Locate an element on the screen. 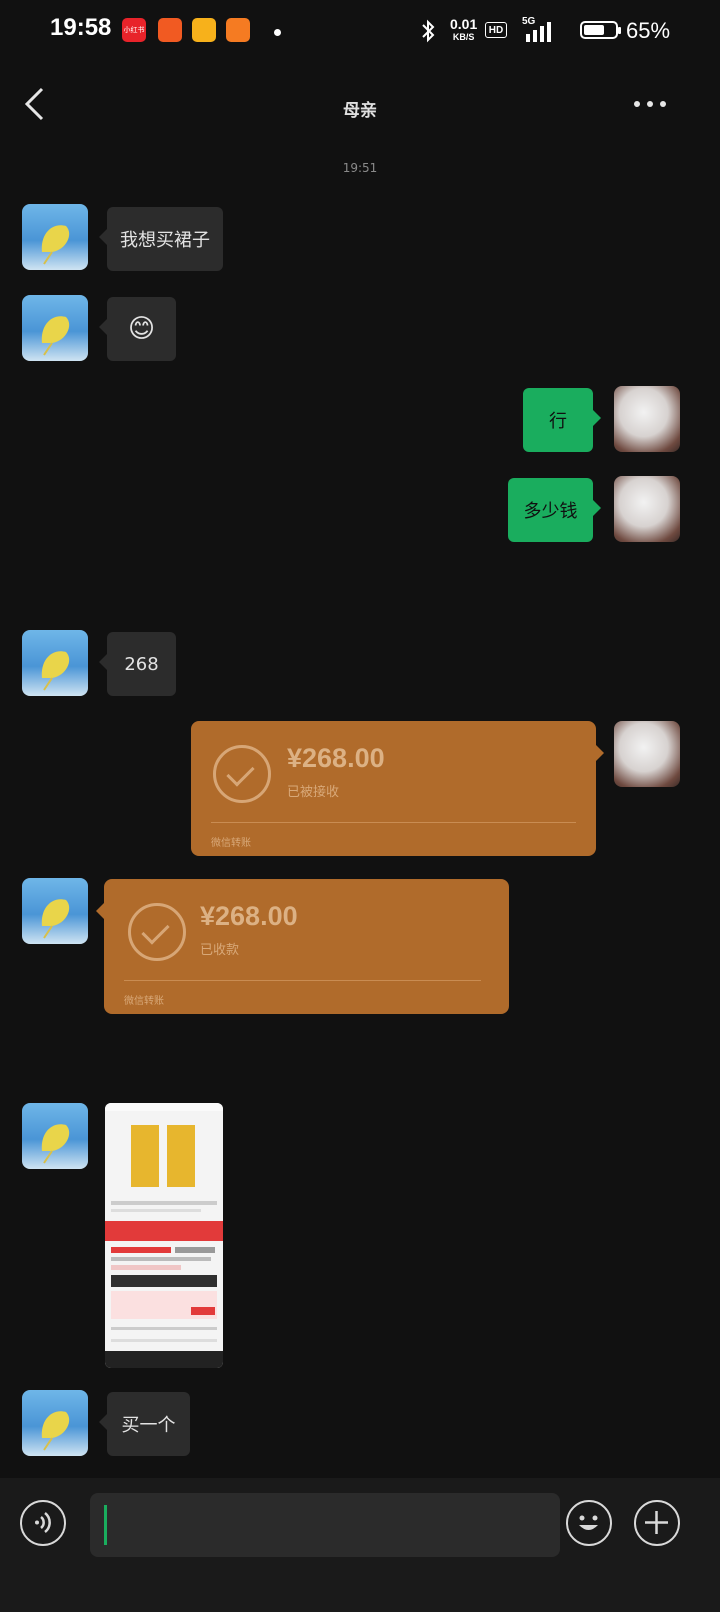 The image size is (720, 1612). product-screenshot-image is located at coordinates (164, 1235).